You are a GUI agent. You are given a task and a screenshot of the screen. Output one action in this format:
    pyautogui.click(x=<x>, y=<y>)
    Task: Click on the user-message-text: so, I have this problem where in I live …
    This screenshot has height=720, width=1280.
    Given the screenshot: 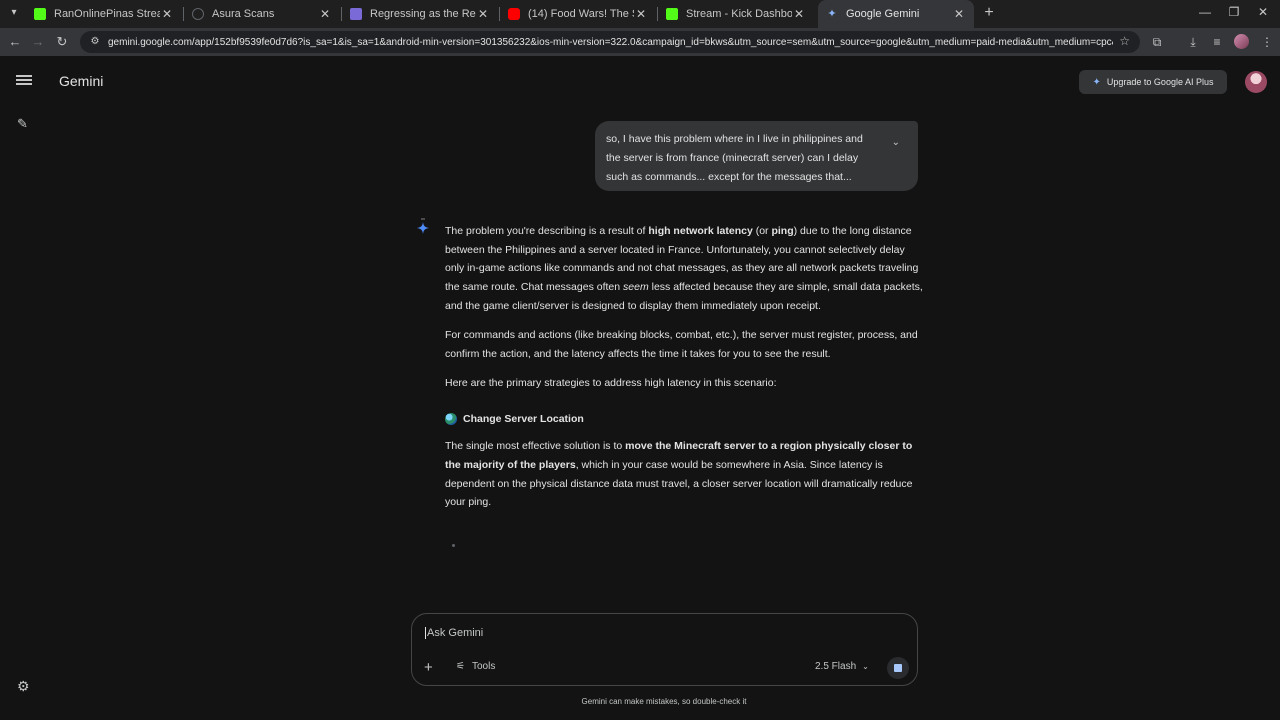 What is the action you would take?
    pyautogui.click(x=734, y=158)
    